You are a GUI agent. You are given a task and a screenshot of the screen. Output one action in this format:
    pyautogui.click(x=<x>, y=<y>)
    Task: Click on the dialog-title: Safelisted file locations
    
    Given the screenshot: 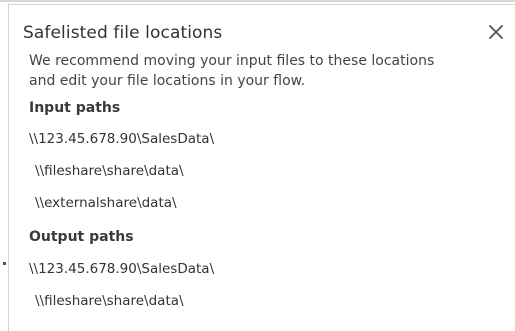 What is the action you would take?
    pyautogui.click(x=123, y=33)
    